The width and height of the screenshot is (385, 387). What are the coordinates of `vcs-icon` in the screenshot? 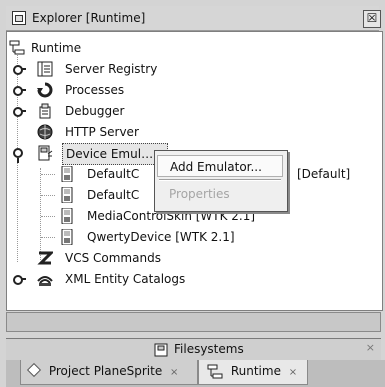 It's located at (45, 258).